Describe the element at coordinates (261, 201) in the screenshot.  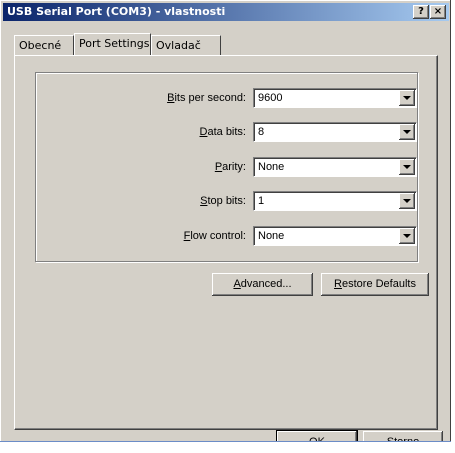
I see `selected-value: 1` at that location.